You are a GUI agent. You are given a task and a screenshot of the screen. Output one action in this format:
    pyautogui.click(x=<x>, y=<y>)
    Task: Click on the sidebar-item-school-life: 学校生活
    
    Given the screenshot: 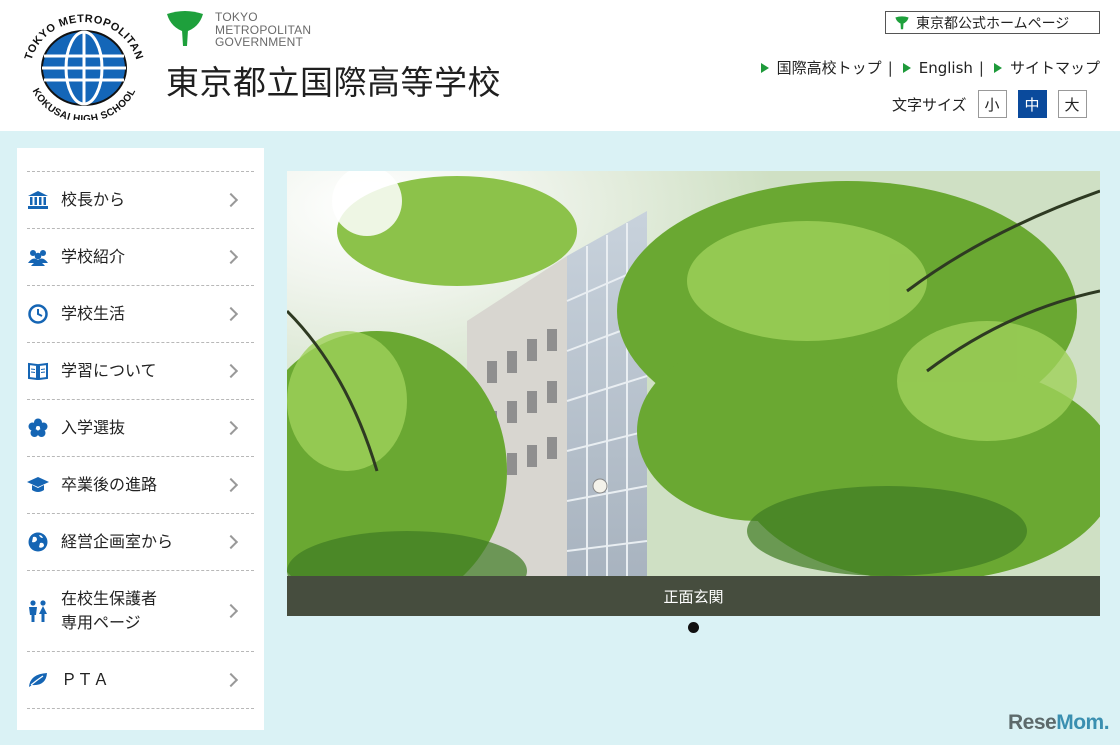 What is the action you would take?
    pyautogui.click(x=140, y=314)
    